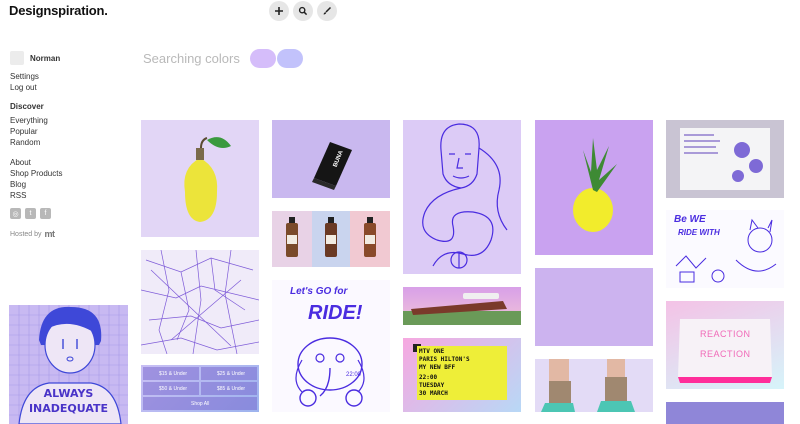  I want to click on price-tag-15: $15 & Under, so click(171, 373).